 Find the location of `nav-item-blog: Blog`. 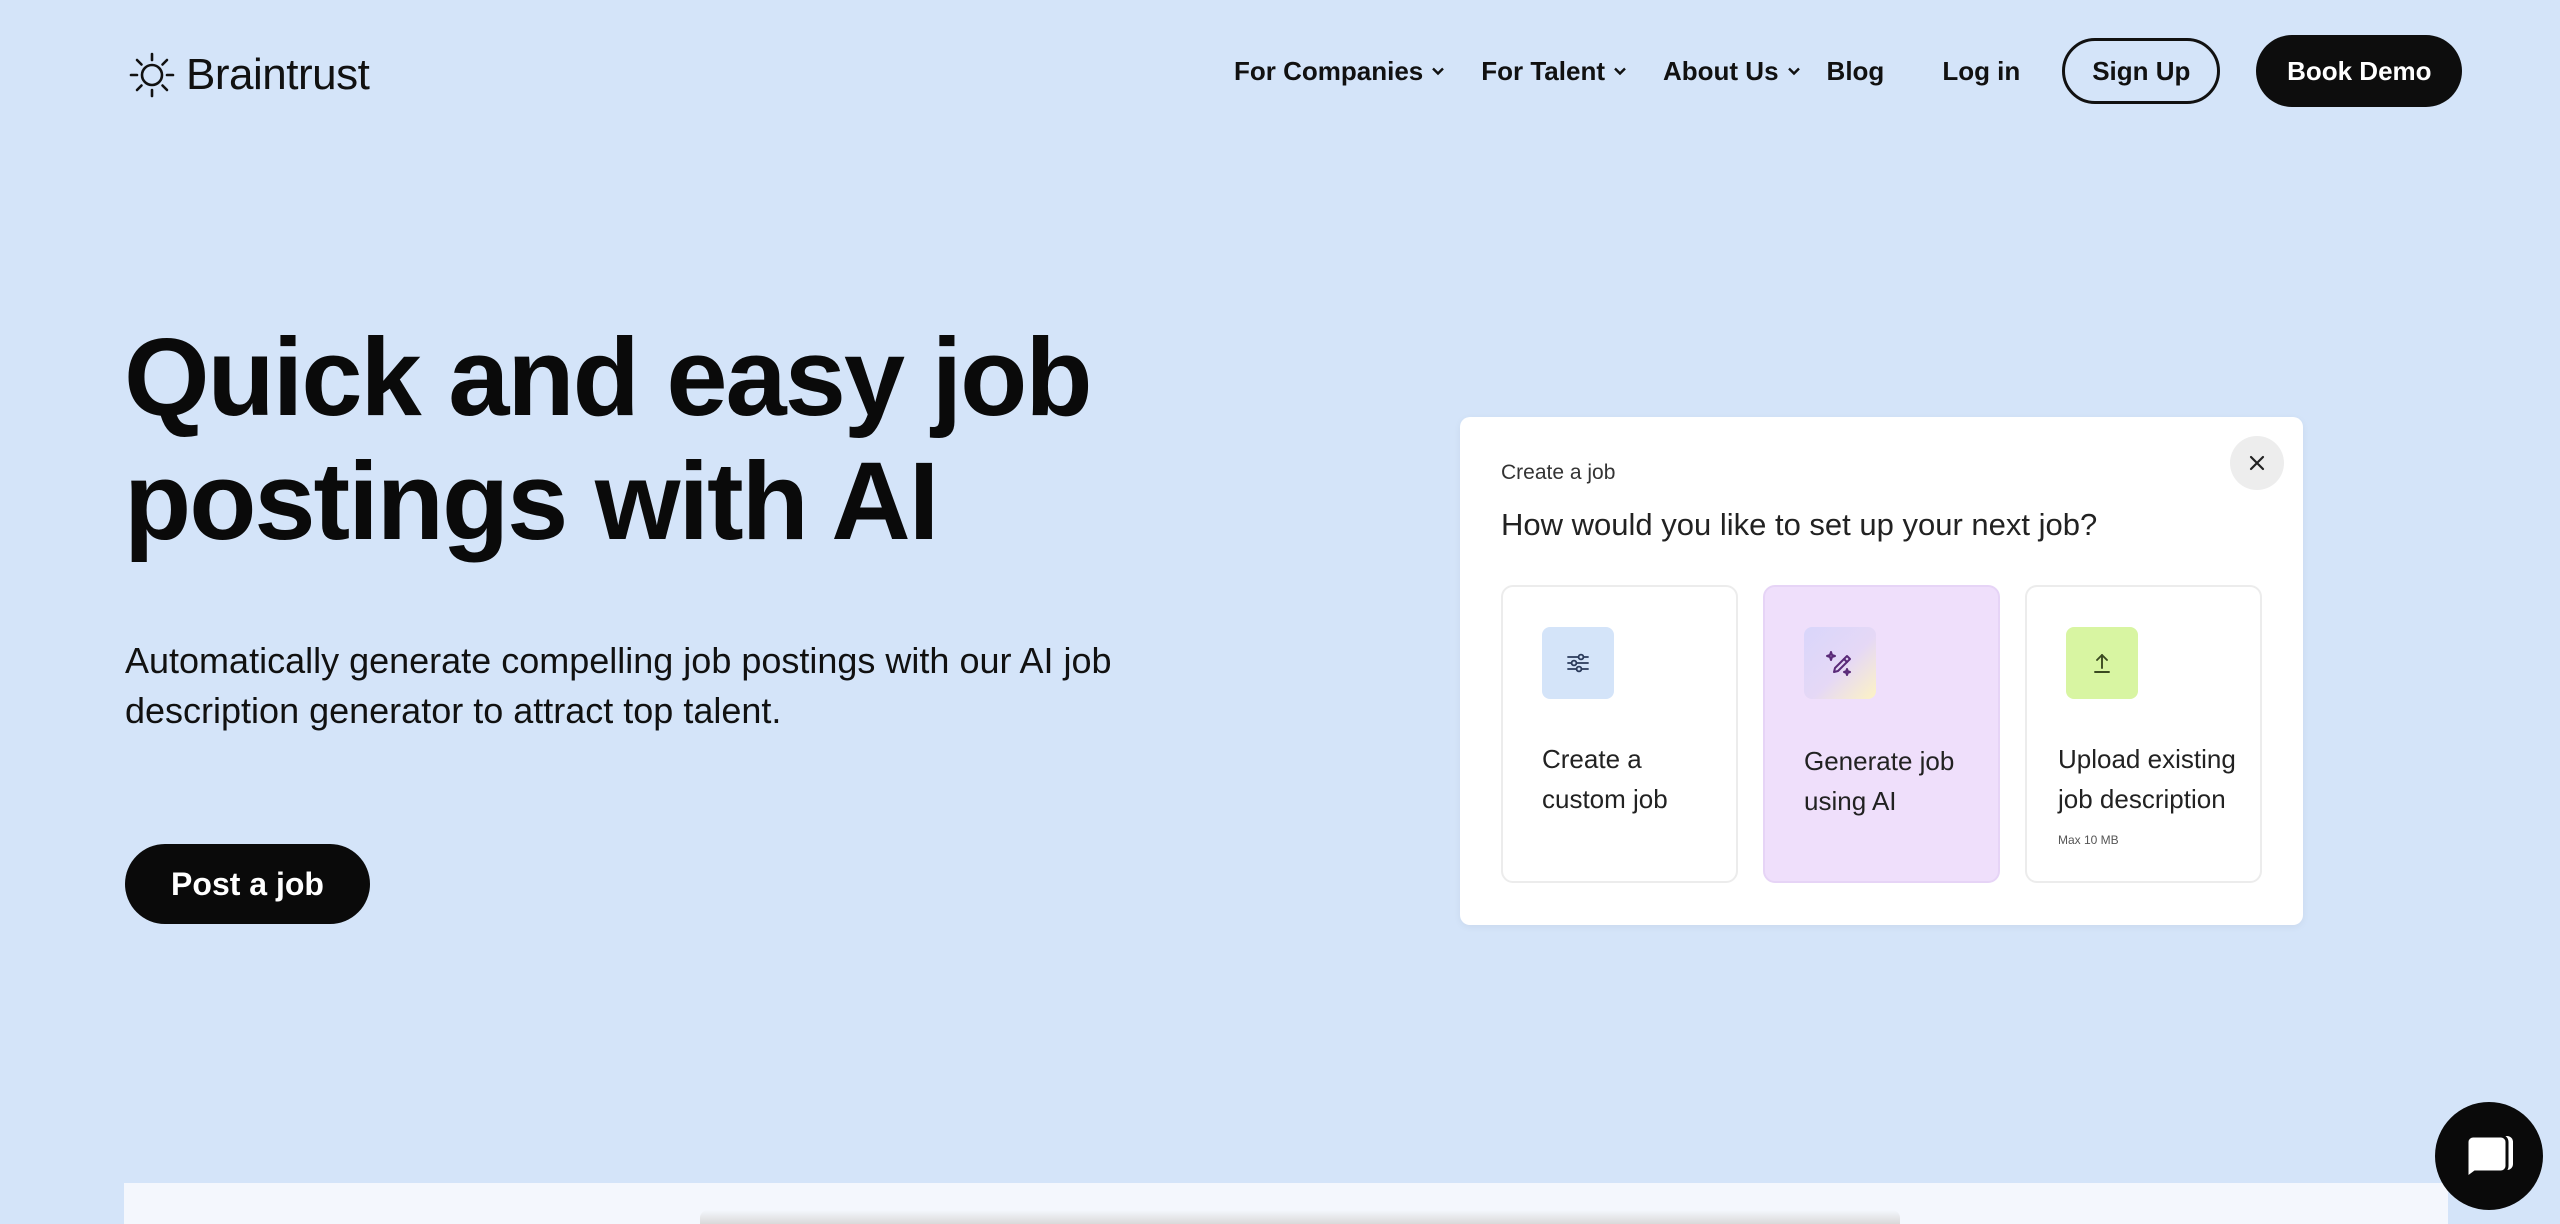

nav-item-blog: Blog is located at coordinates (1856, 71).